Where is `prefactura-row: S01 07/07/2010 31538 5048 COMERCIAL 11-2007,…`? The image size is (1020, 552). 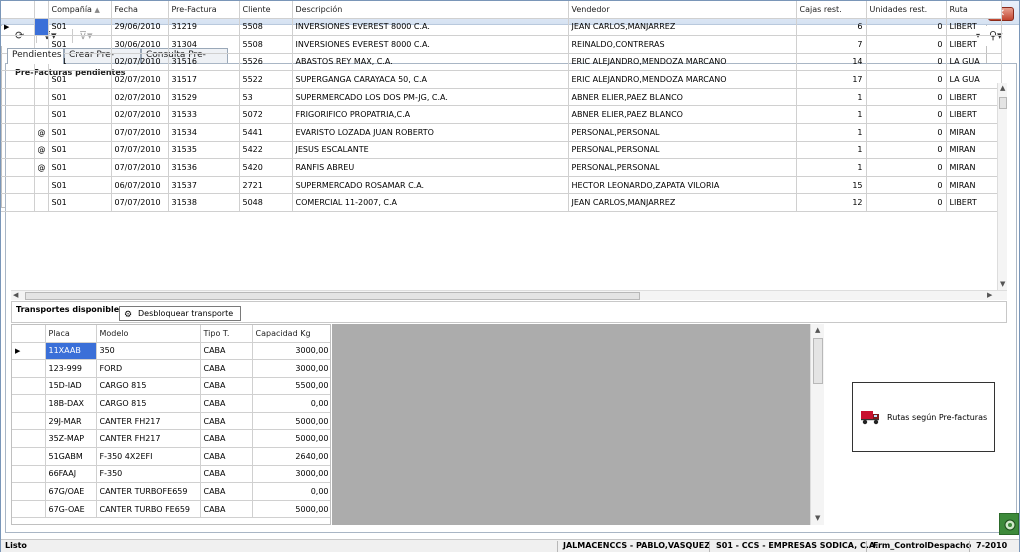 prefactura-row: S01 07/07/2010 31538 5048 COMERCIAL 11-2007,… is located at coordinates (501, 203).